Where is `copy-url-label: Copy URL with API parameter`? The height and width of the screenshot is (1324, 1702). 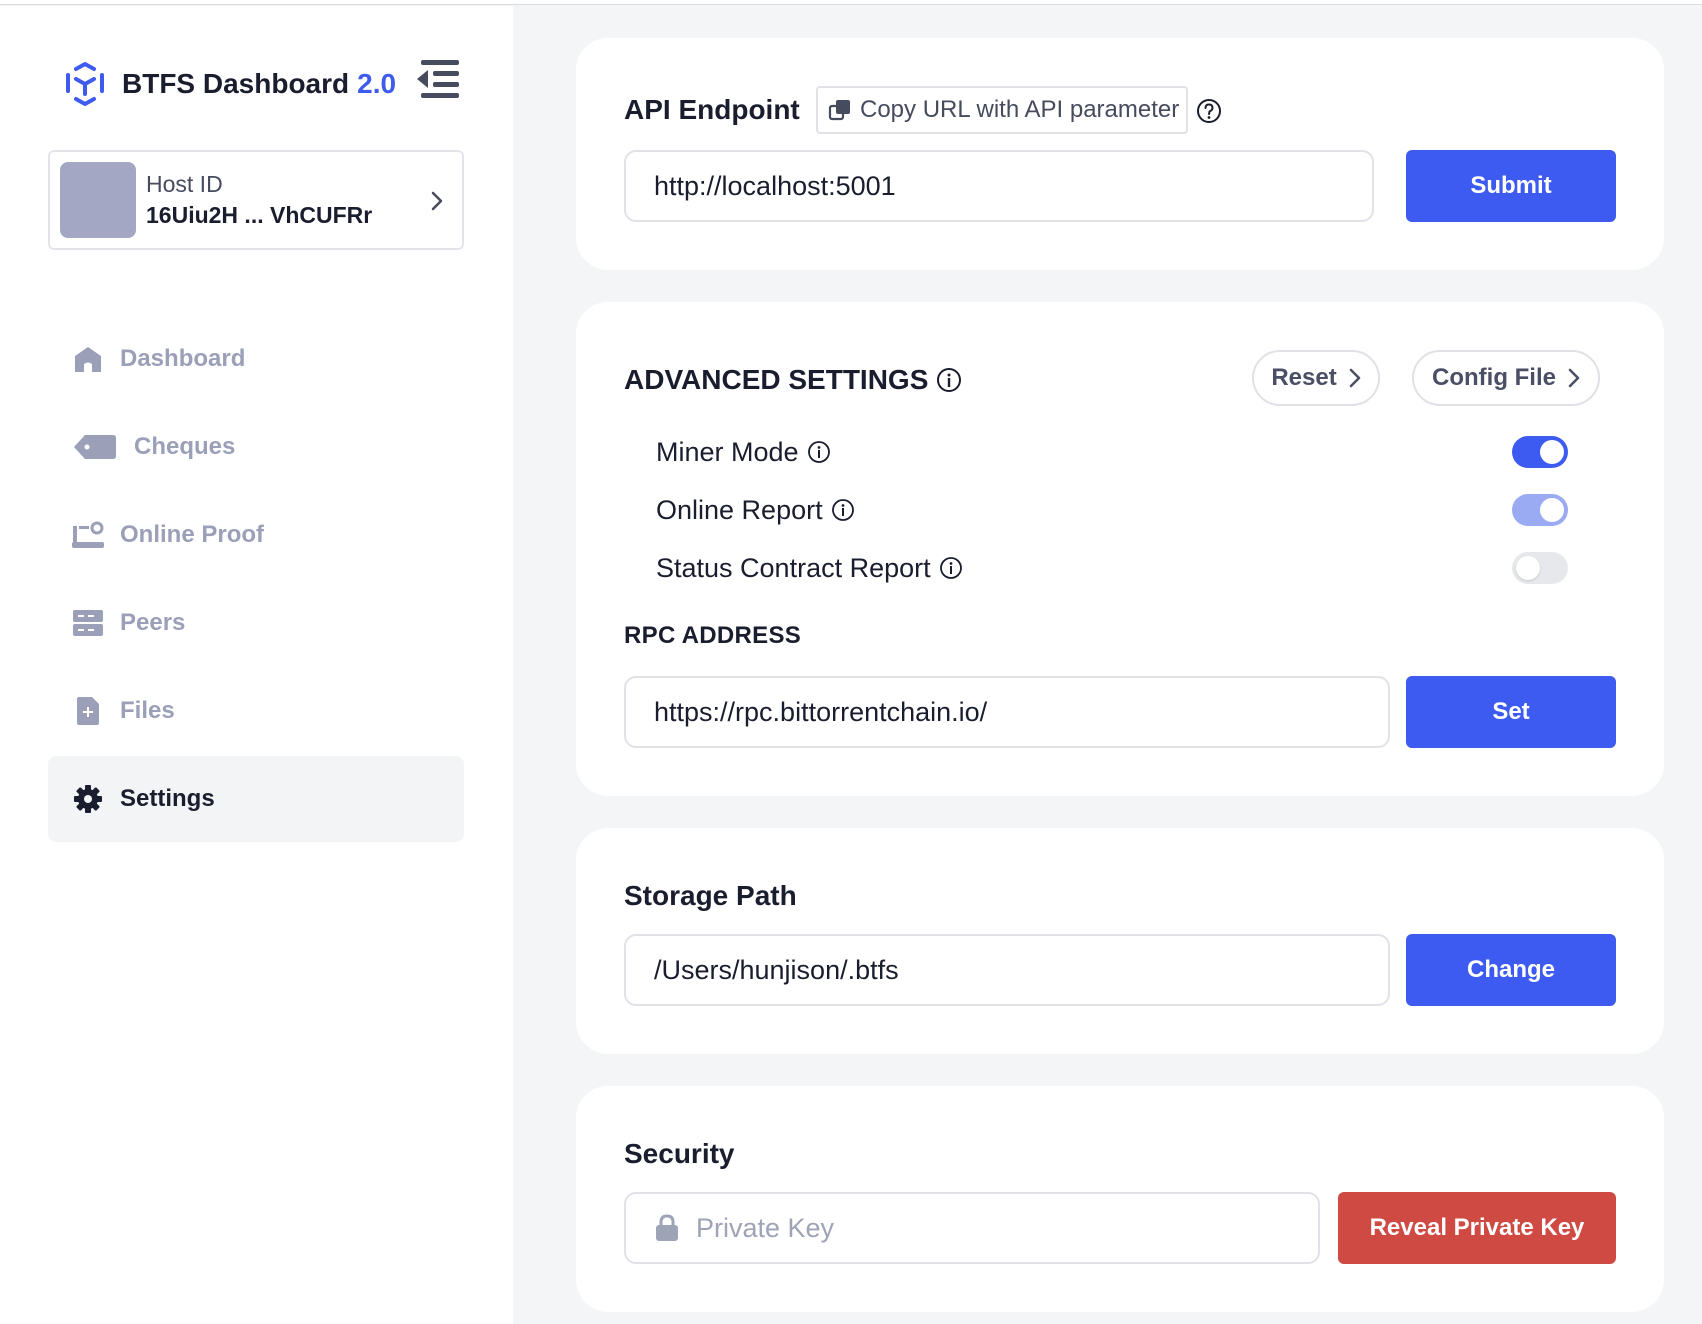
copy-url-label: Copy URL with API parameter is located at coordinates (1020, 109).